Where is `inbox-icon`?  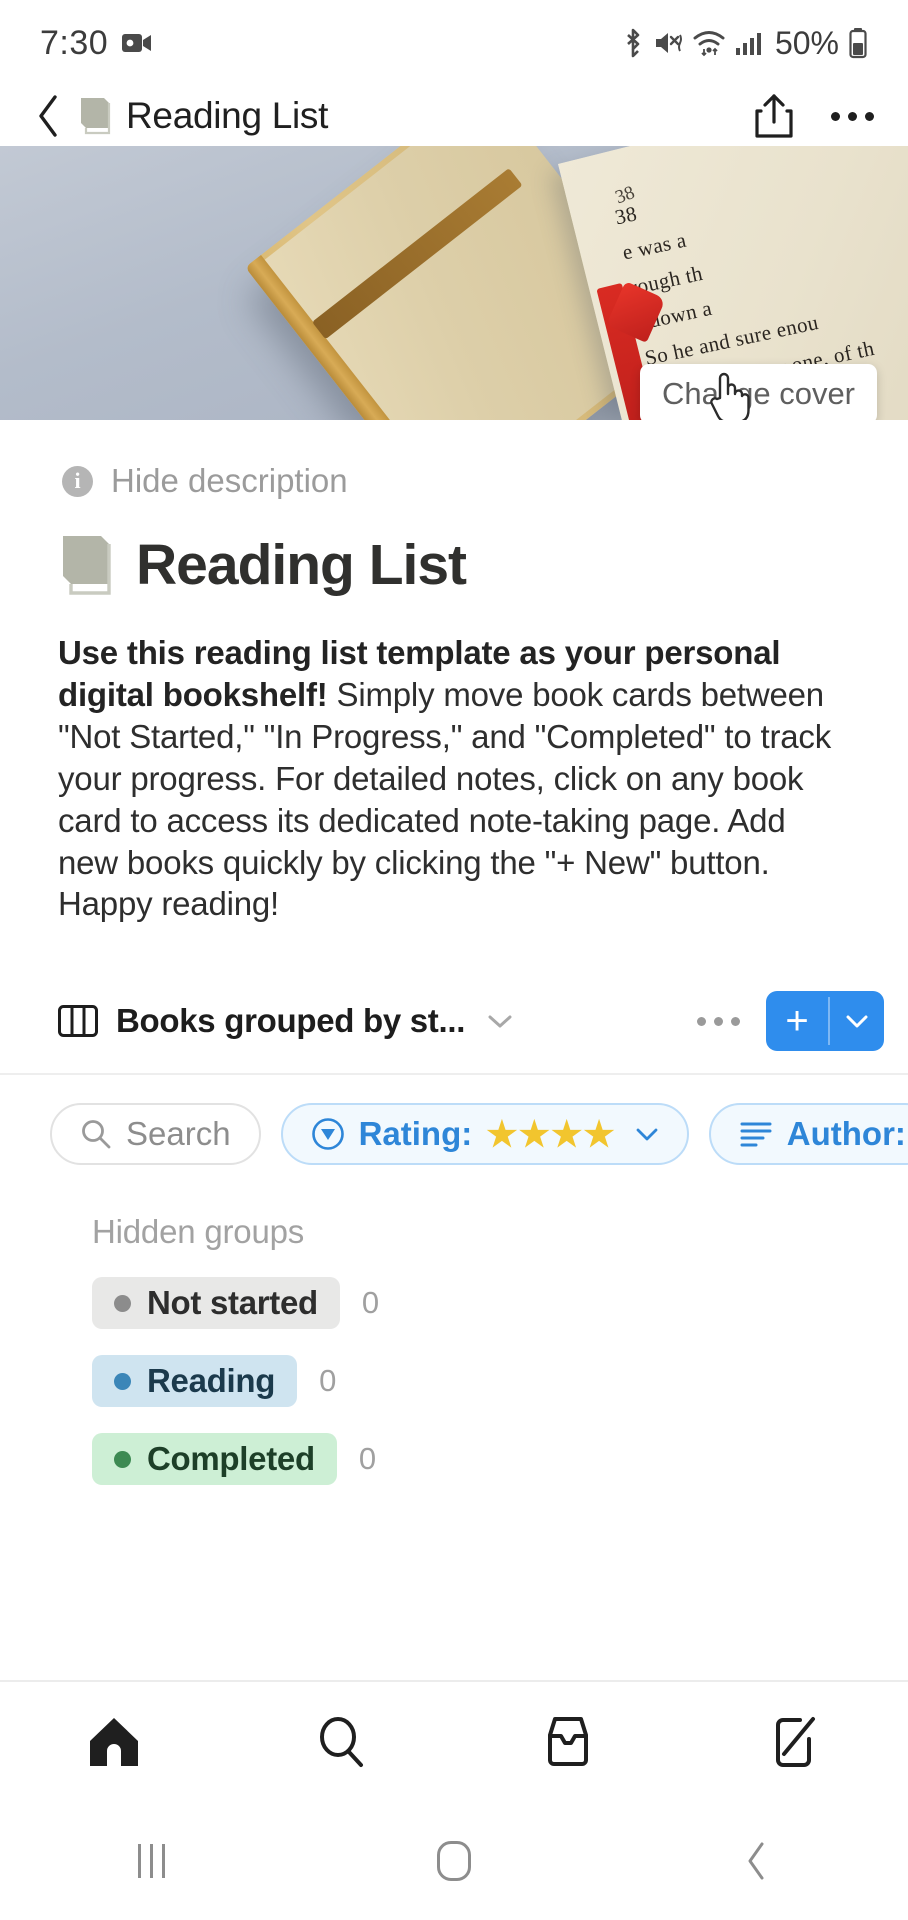
inbox-icon is located at coordinates (567, 1741).